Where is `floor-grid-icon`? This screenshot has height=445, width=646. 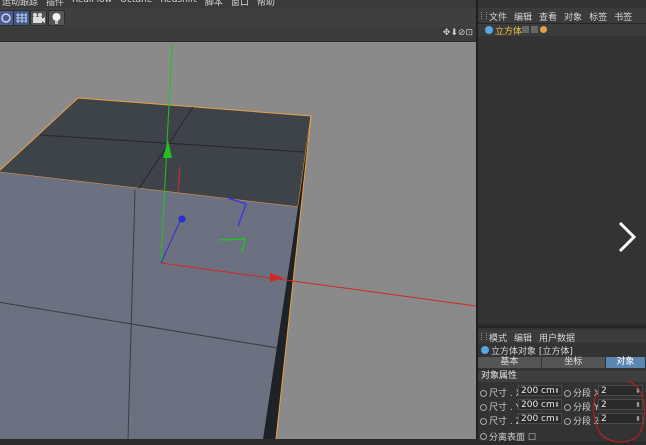 floor-grid-icon is located at coordinates (21, 18).